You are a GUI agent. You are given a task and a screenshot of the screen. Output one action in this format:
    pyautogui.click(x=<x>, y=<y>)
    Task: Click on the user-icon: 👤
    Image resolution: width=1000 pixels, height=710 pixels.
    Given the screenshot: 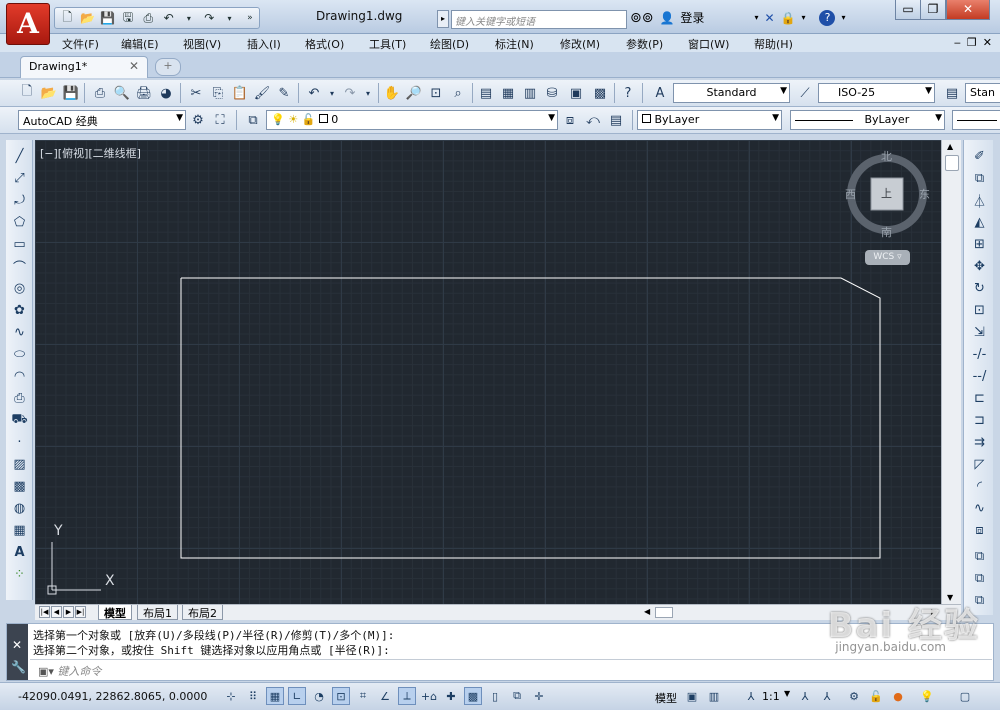 What is the action you would take?
    pyautogui.click(x=666, y=18)
    